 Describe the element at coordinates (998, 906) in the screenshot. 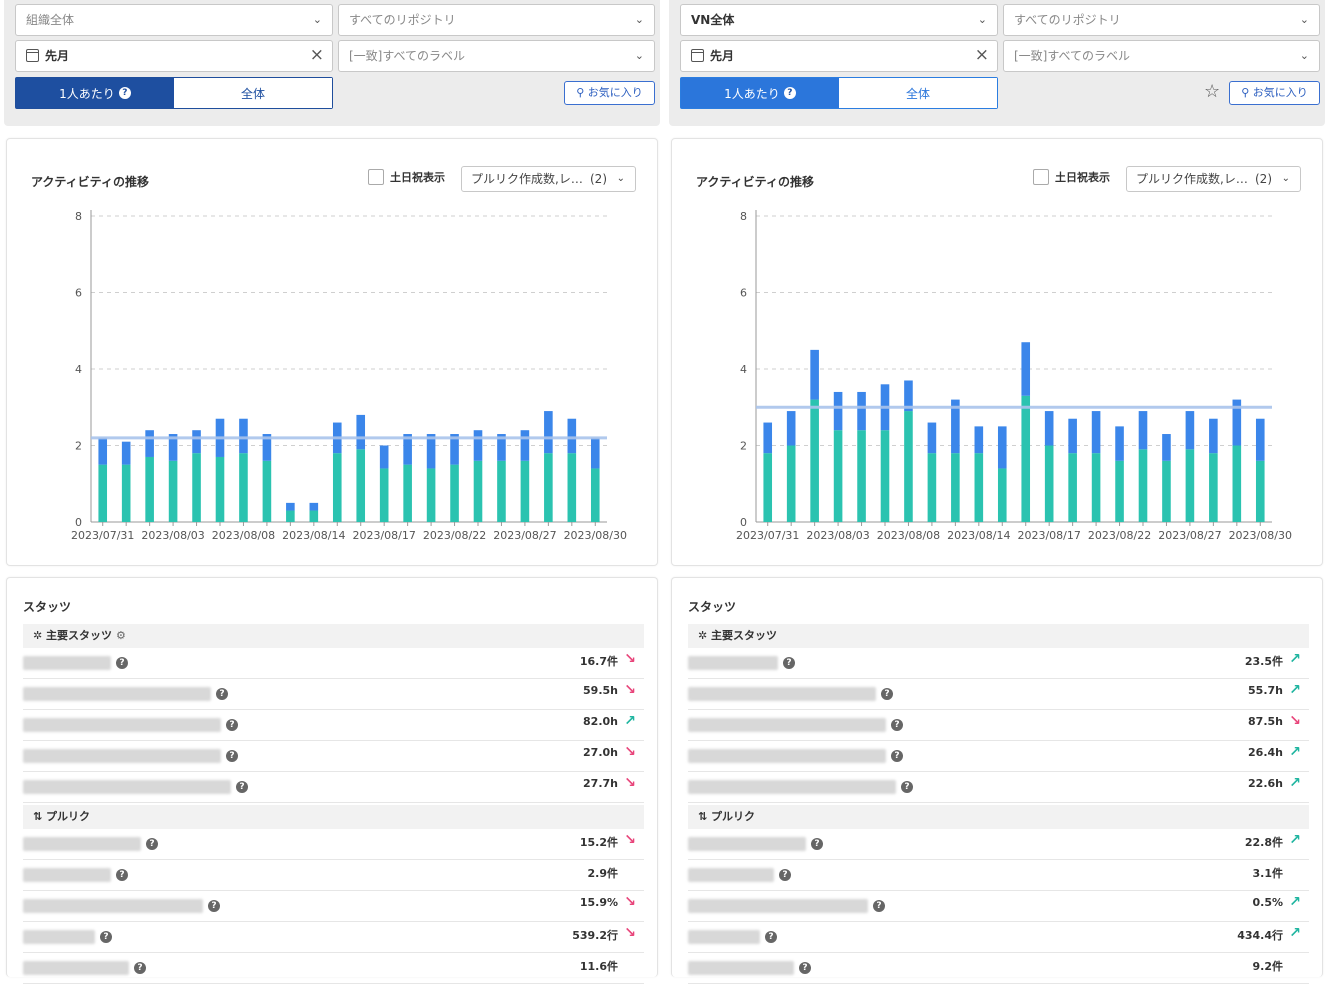

I see `stats-row: ? 0.5% ↗` at that location.